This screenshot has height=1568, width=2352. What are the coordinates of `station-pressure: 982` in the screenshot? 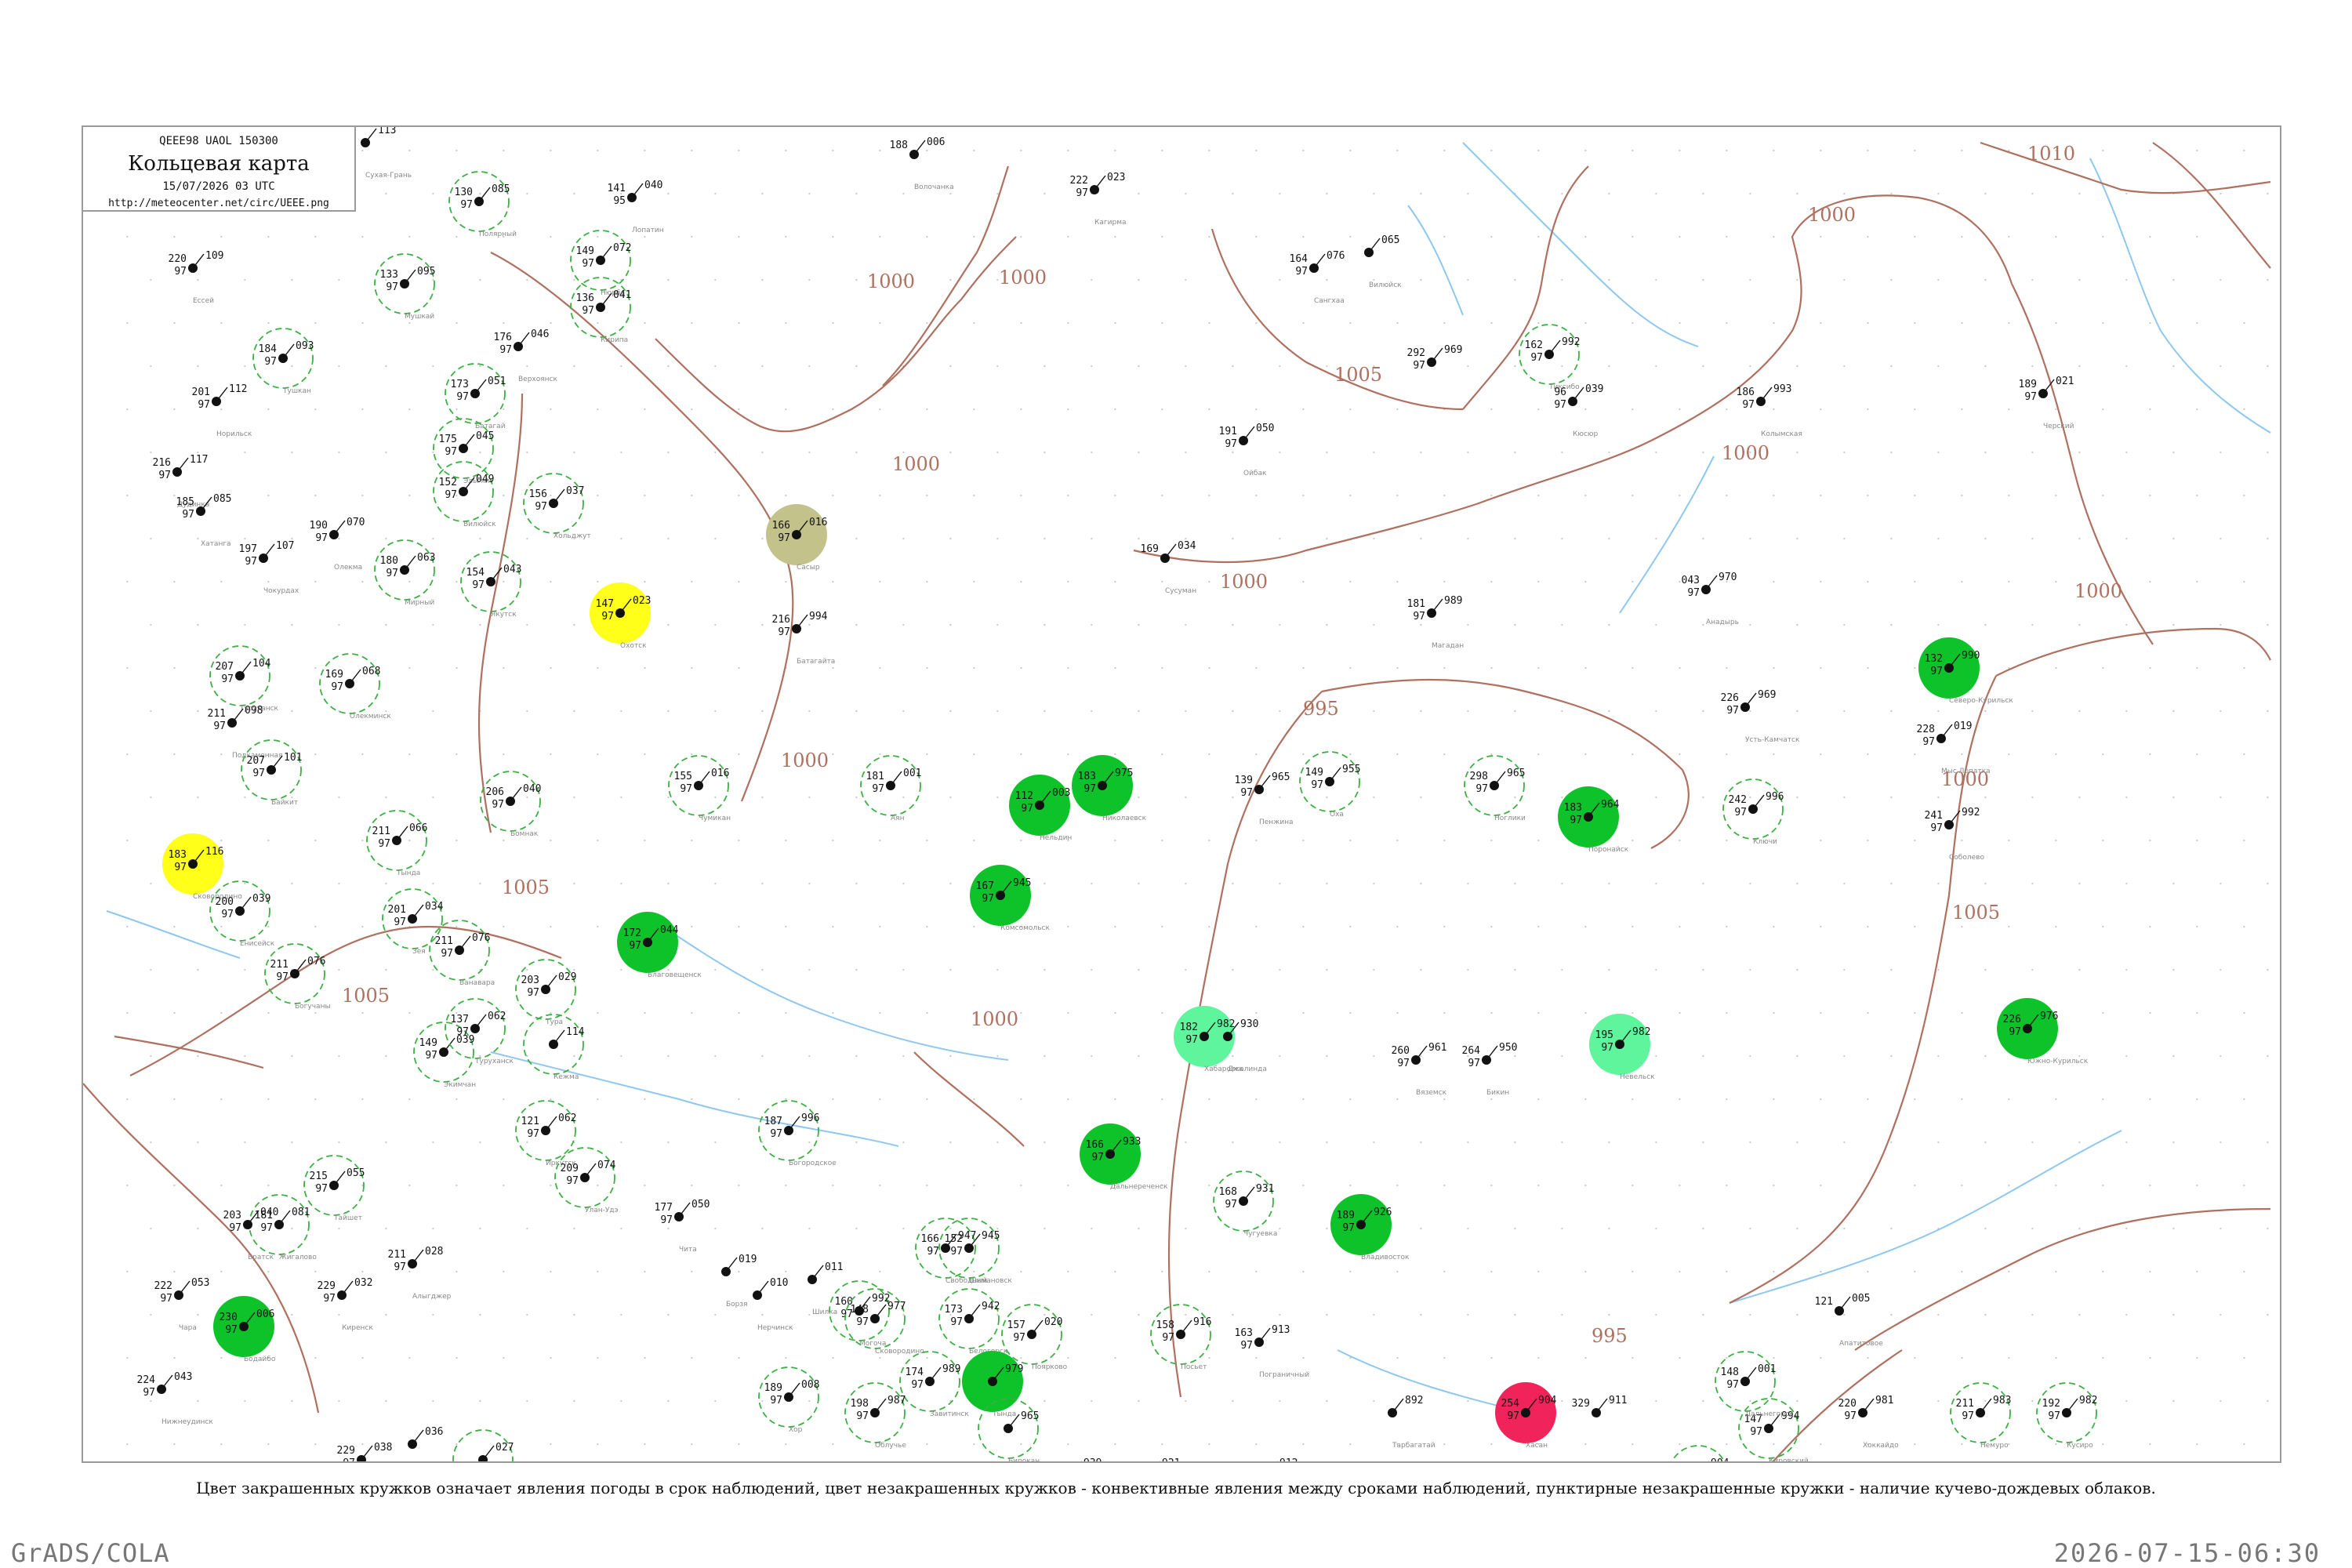 It's located at (1226, 1024).